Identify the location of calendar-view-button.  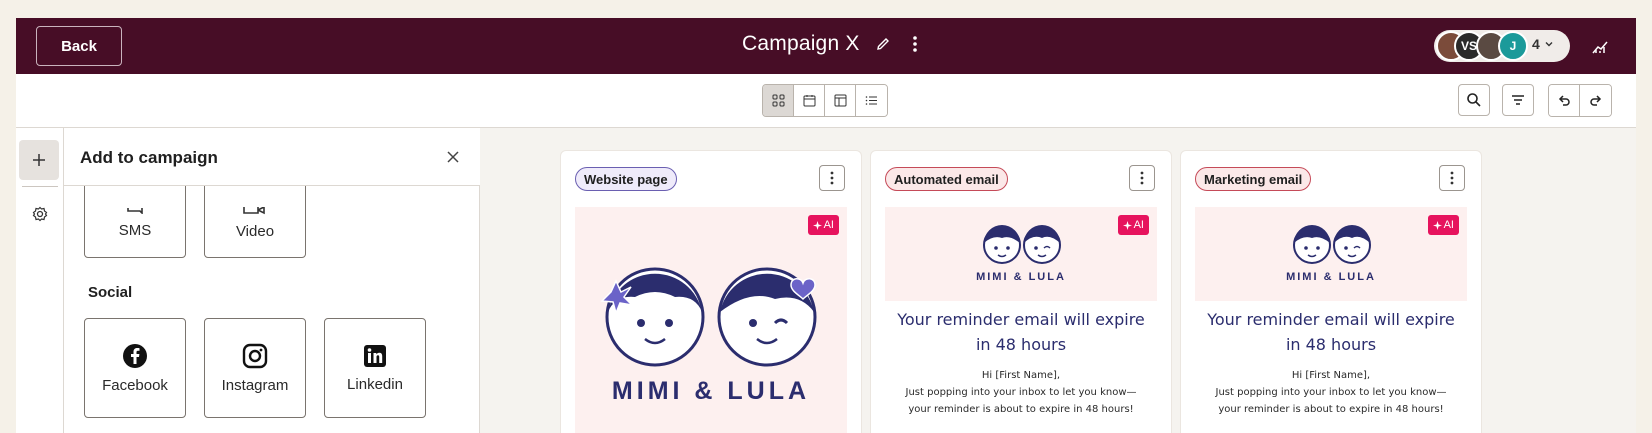
(809, 100).